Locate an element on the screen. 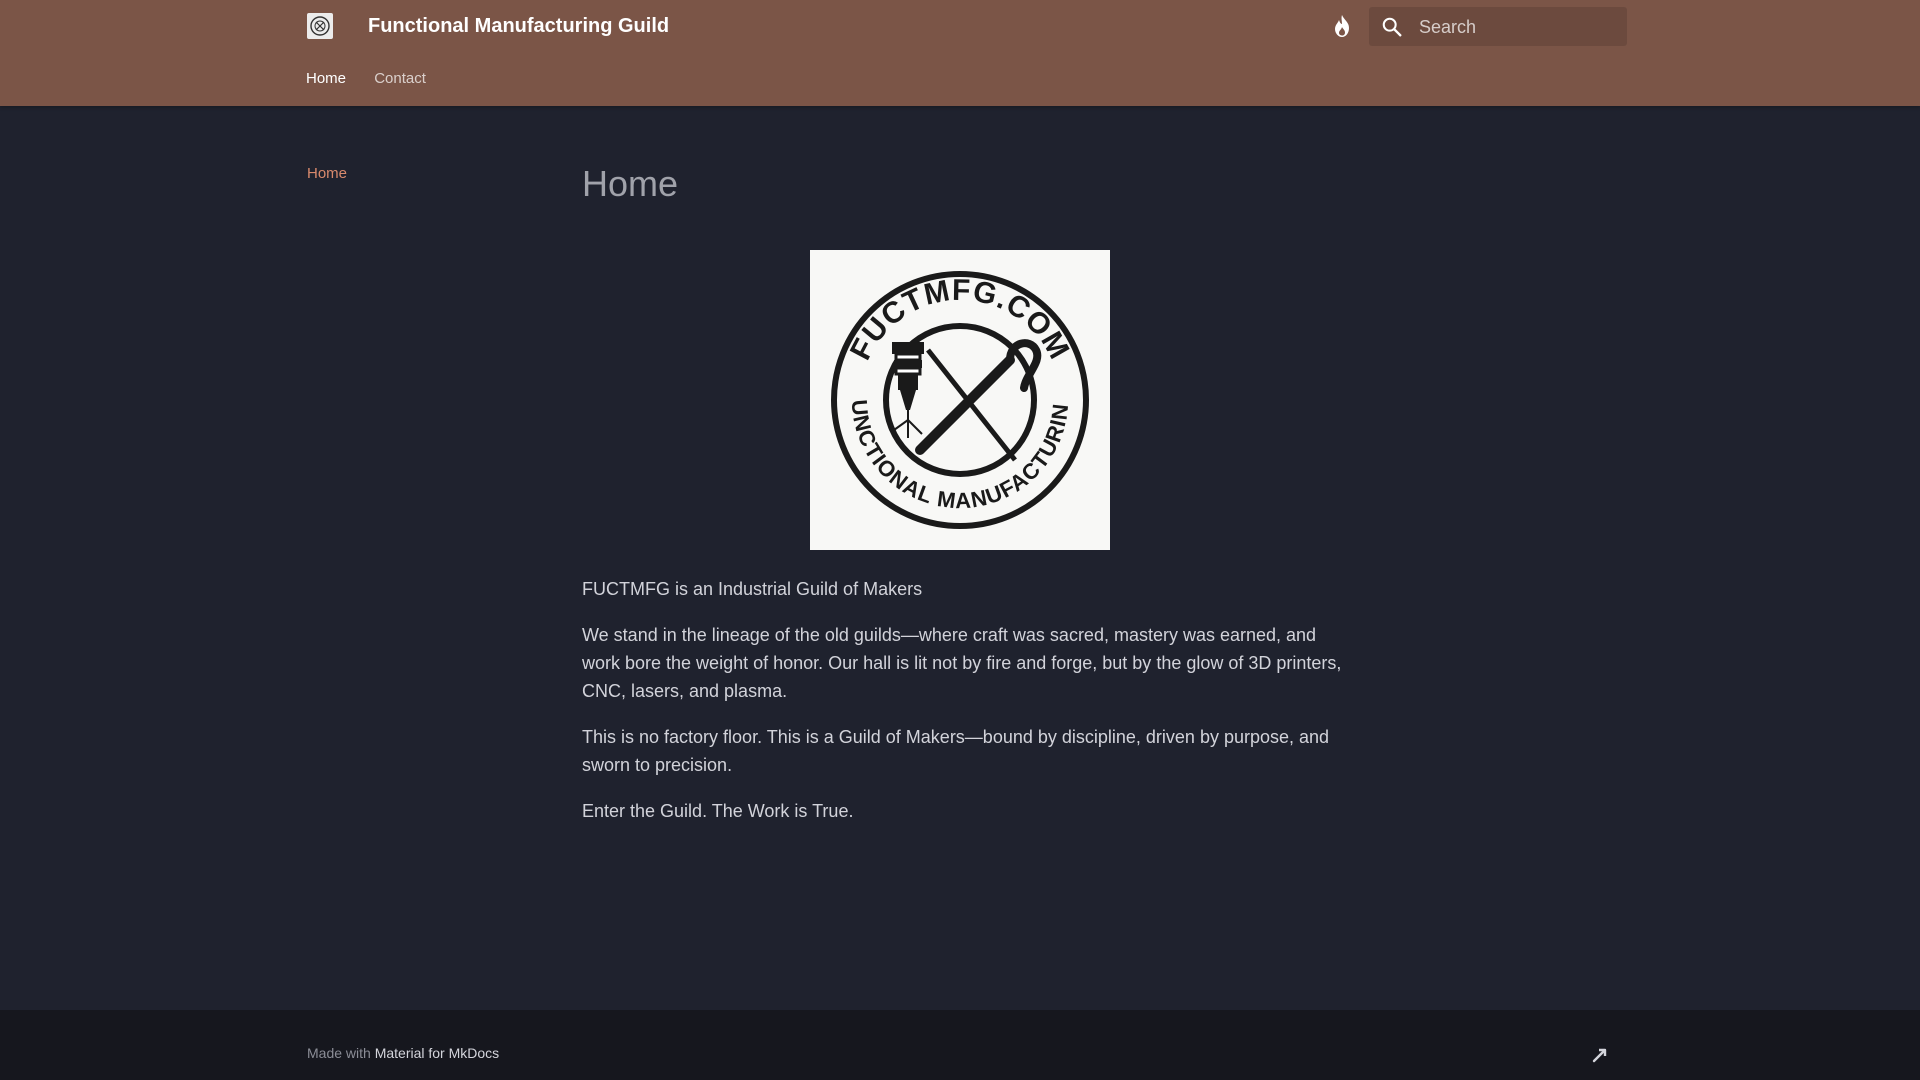 Image resolution: width=1920 pixels, height=1080 pixels. search-input is located at coordinates (1519, 27).